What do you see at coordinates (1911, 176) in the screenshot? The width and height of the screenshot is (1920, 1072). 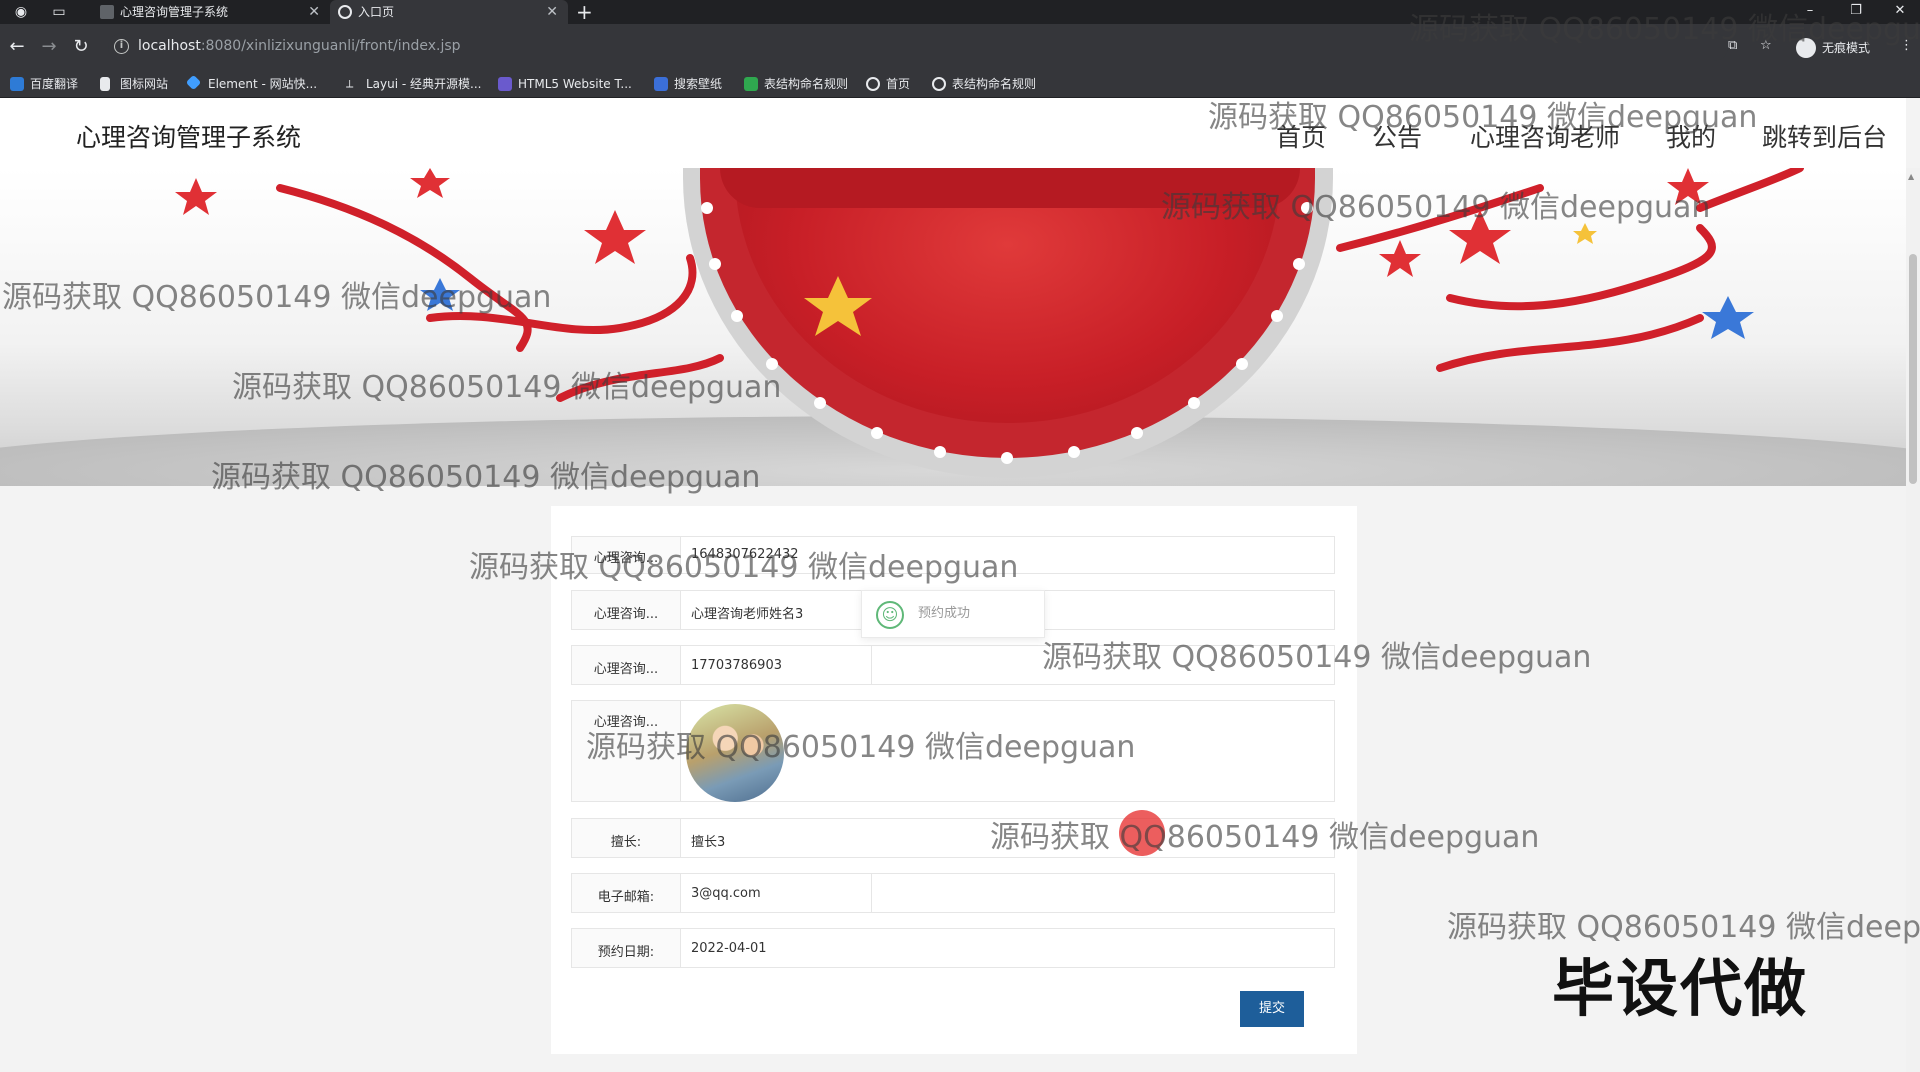 I see `scroll-up-icon: ▲` at bounding box center [1911, 176].